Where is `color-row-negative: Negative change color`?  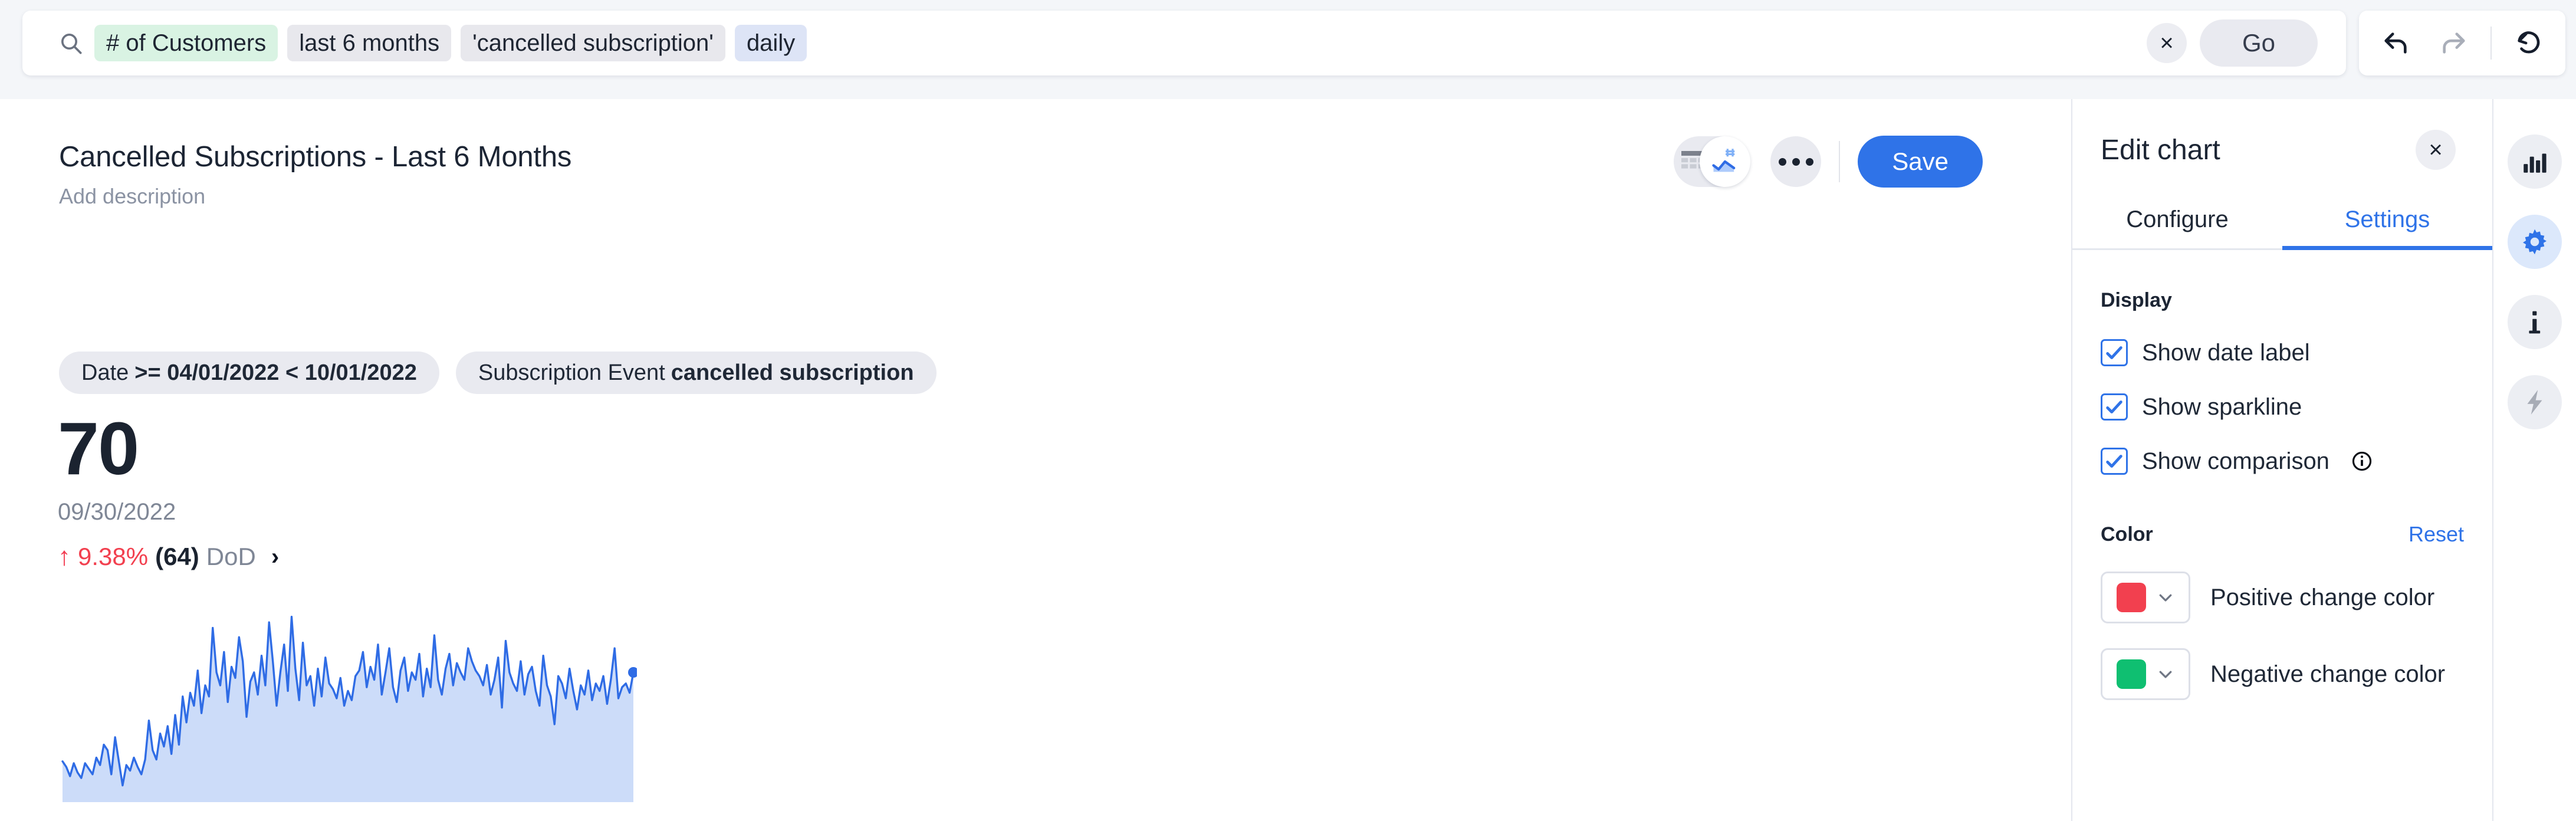
color-row-negative: Negative change color is located at coordinates (2282, 674).